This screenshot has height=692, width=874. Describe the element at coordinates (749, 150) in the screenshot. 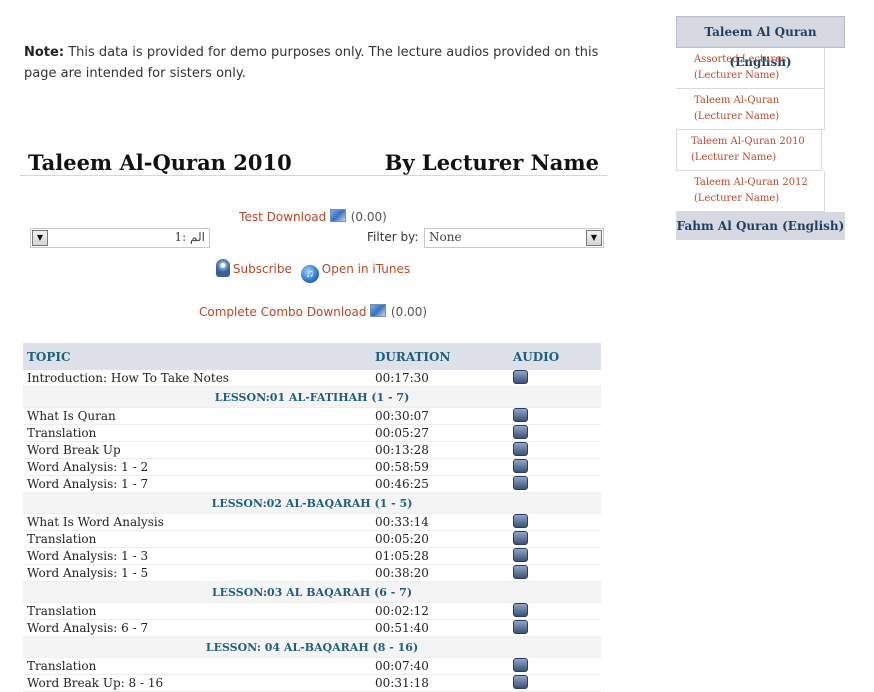

I see `sidebar-item-lecture: Taleem Al-Quran 2010 (Lecturer Name)` at that location.